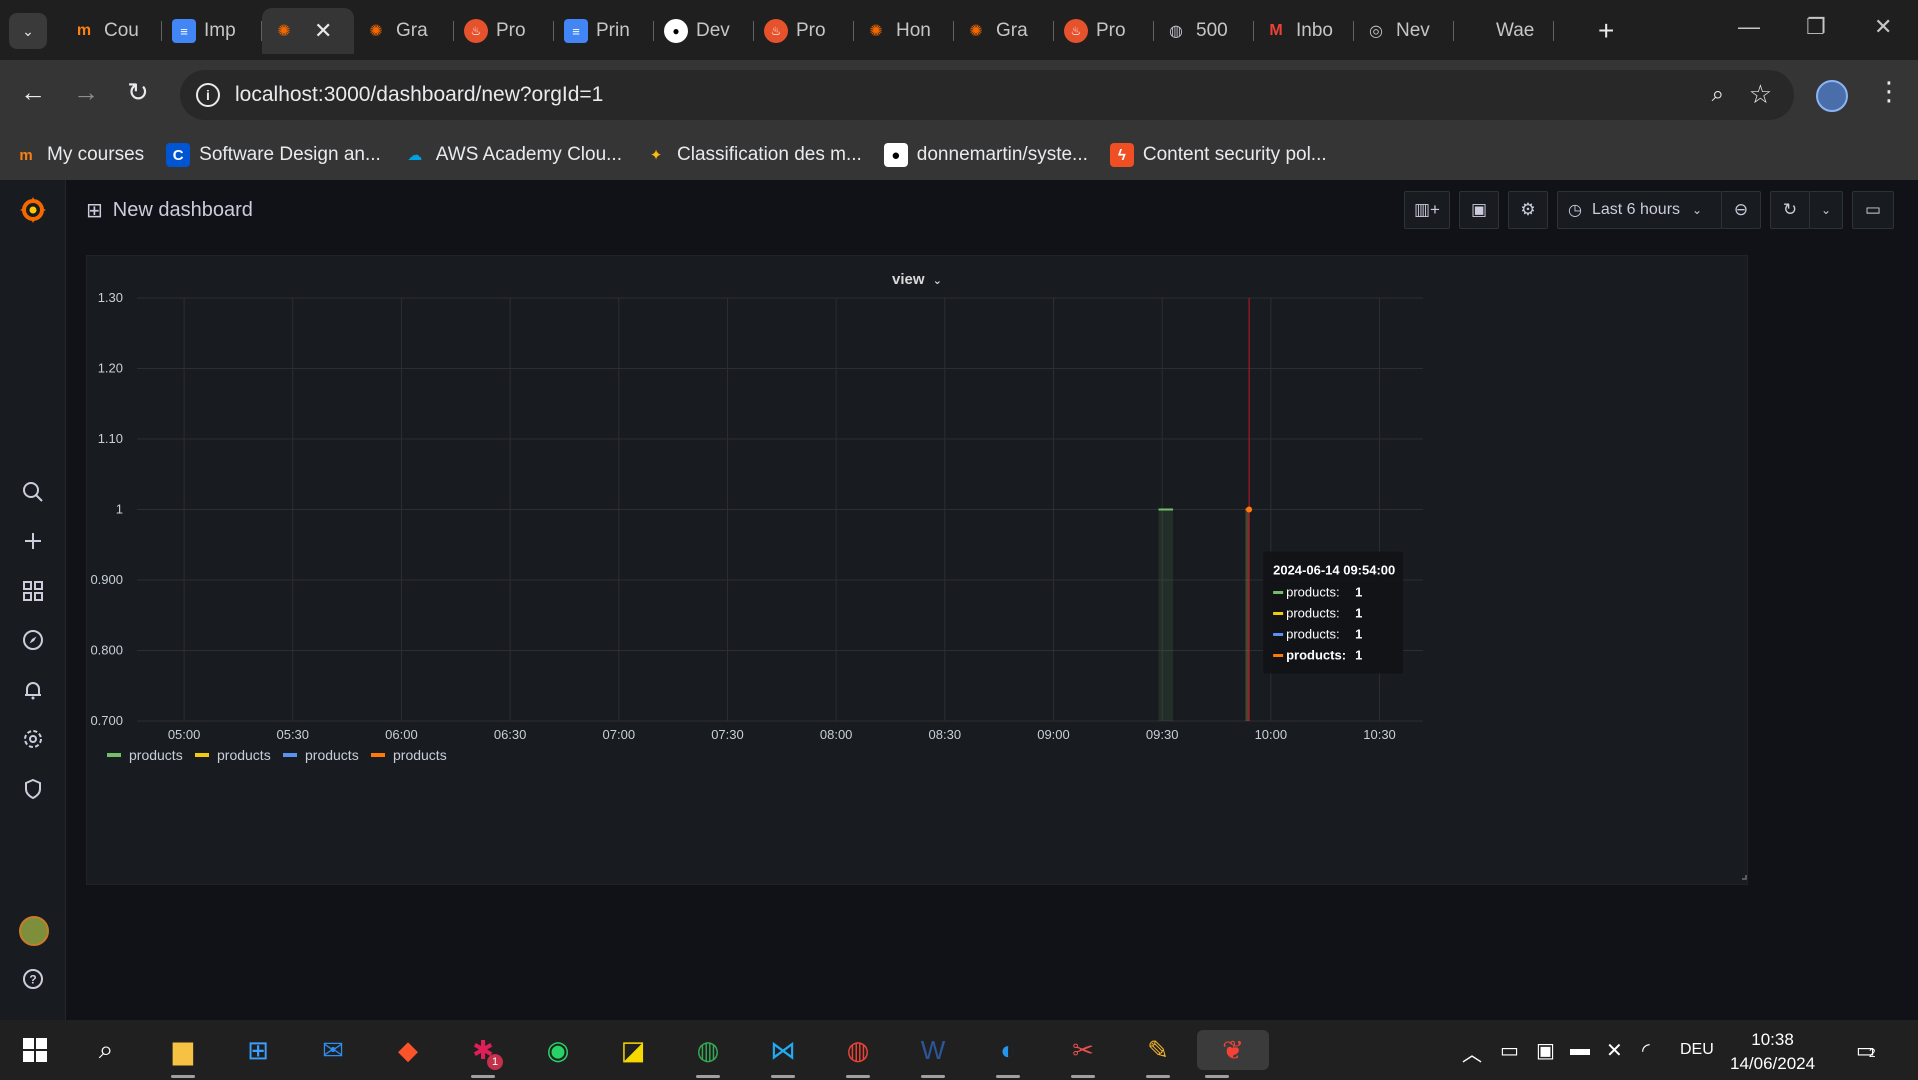 The image size is (1918, 1080). Describe the element at coordinates (35, 1050) in the screenshot. I see `windows-start-icon` at that location.